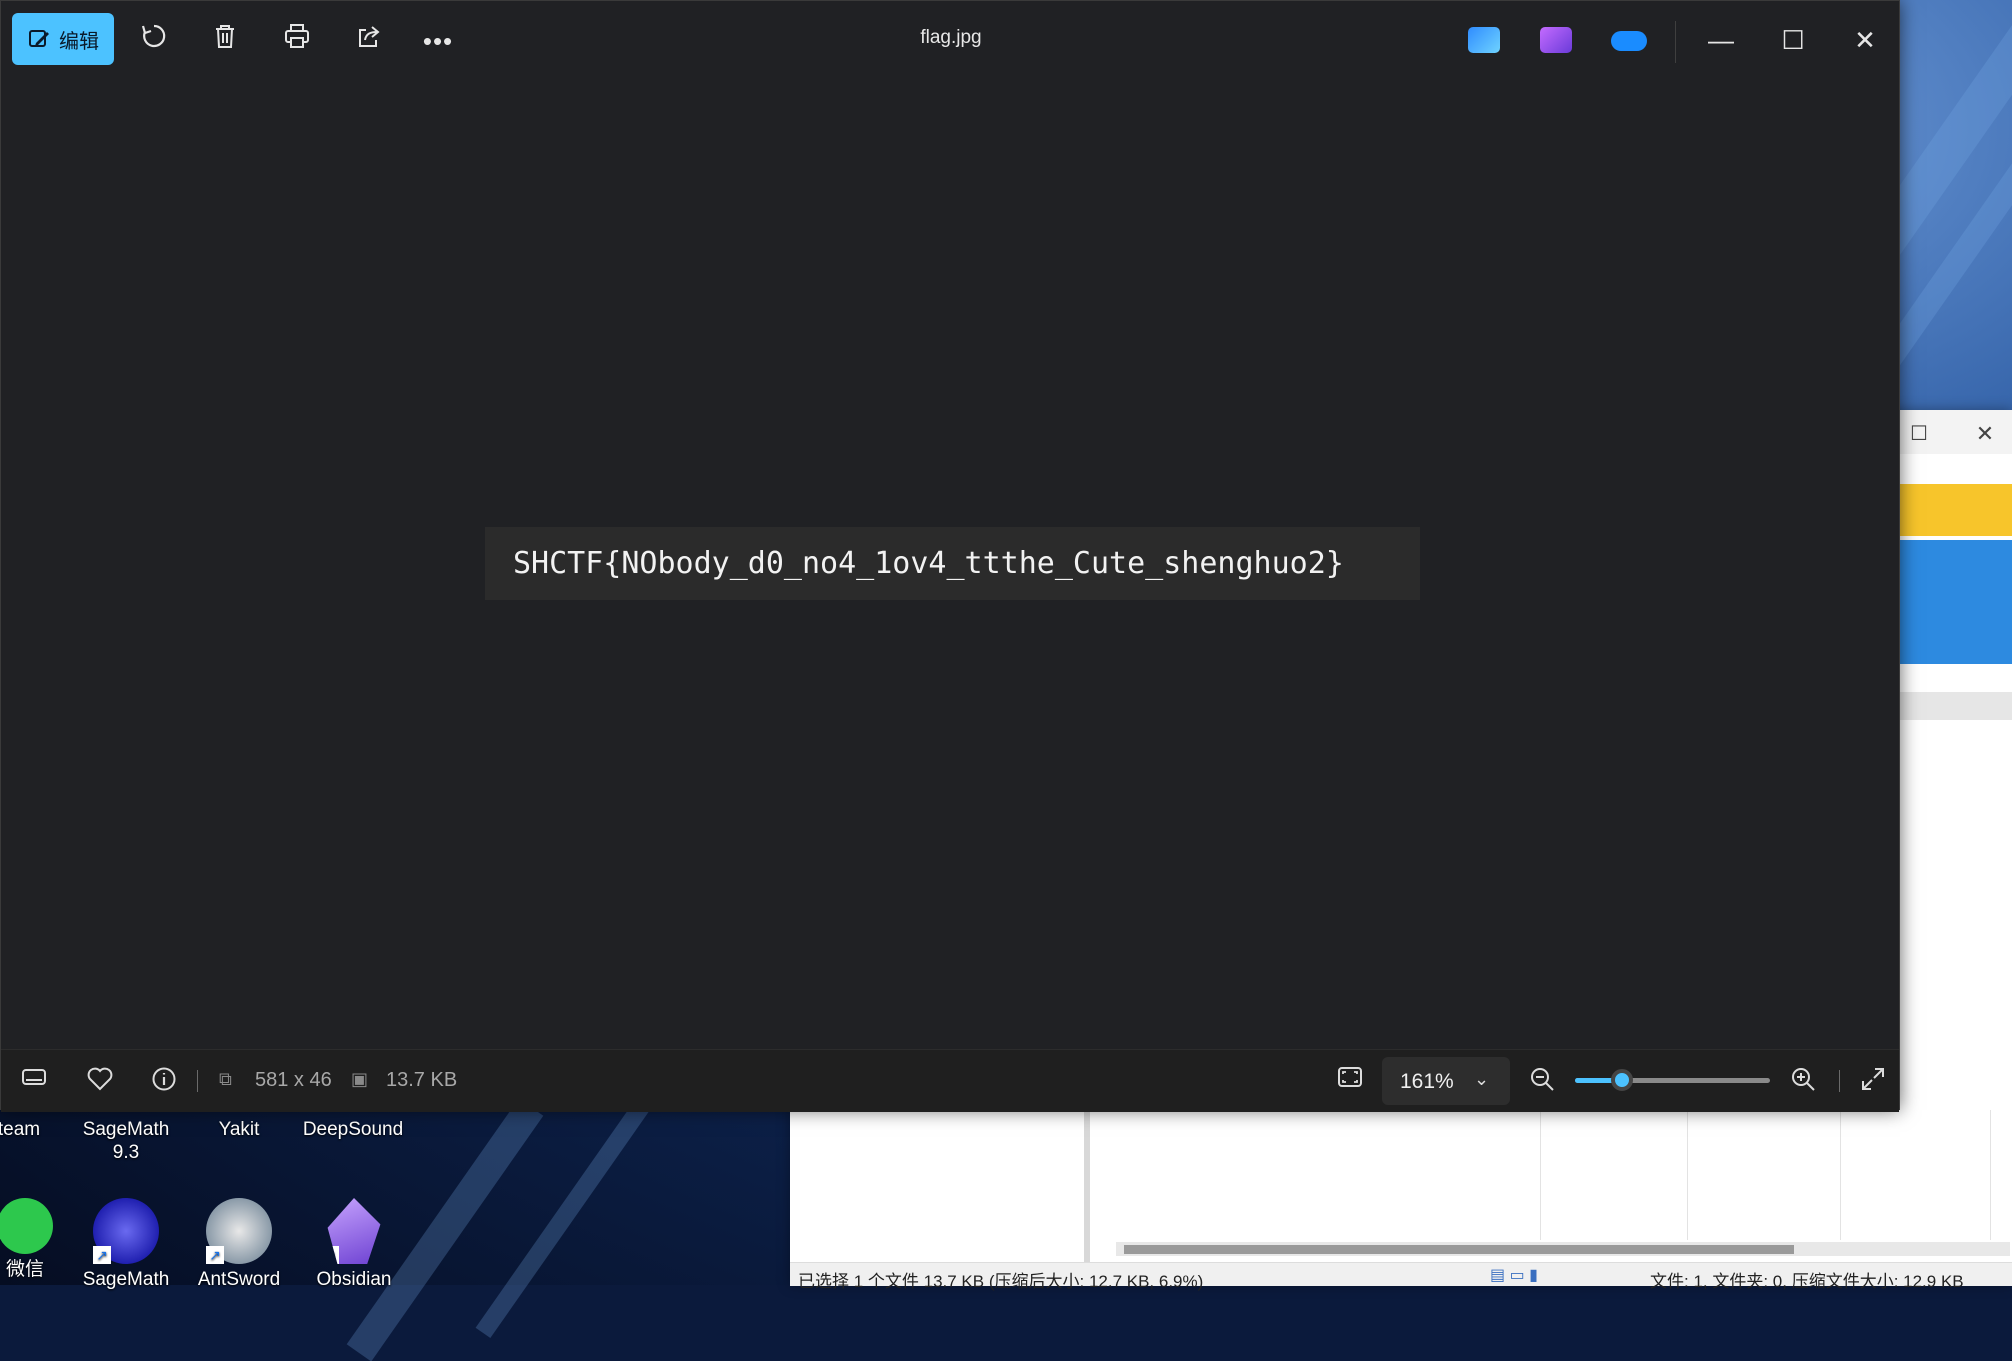 The height and width of the screenshot is (1361, 2012). I want to click on dimensions-icon: ⧉, so click(225, 1079).